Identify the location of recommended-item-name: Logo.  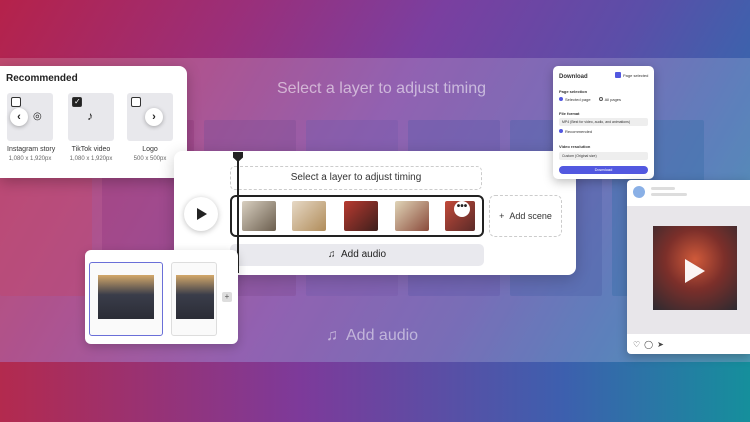
(150, 149).